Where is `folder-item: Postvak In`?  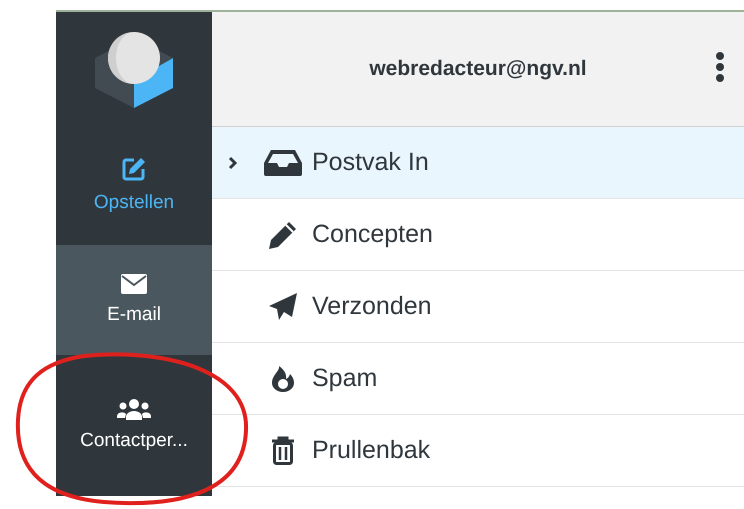 folder-item: Postvak In is located at coordinates (478, 163).